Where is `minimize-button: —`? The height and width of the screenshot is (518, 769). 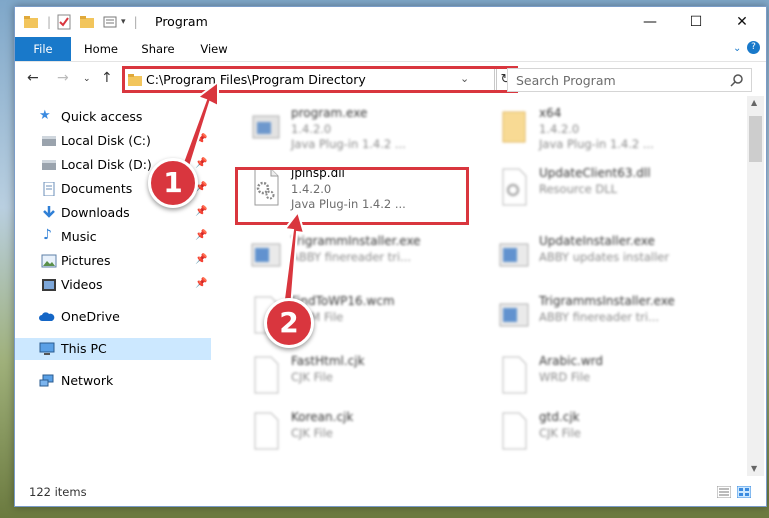 minimize-button: — is located at coordinates (650, 22).